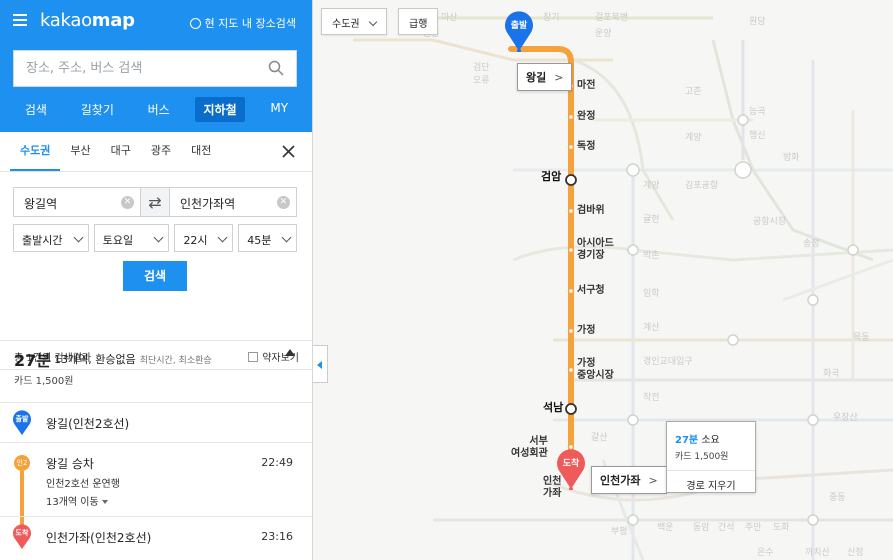  What do you see at coordinates (619, 532) in the screenshot?
I see `faded-station-label: 부평` at bounding box center [619, 532].